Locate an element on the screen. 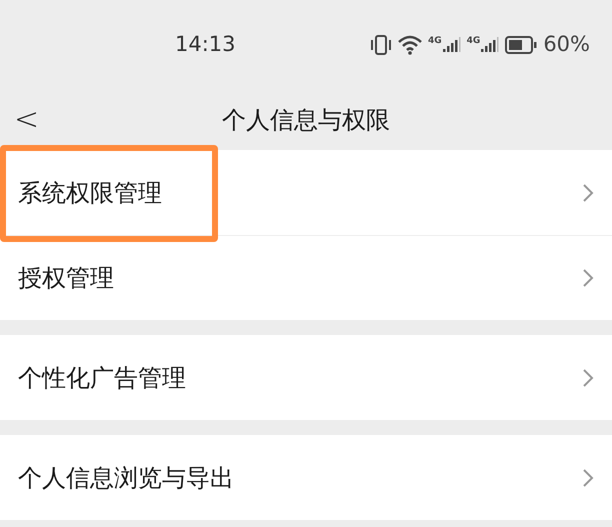 The height and width of the screenshot is (527, 612). row-label: 个性化广告管理 is located at coordinates (102, 378).